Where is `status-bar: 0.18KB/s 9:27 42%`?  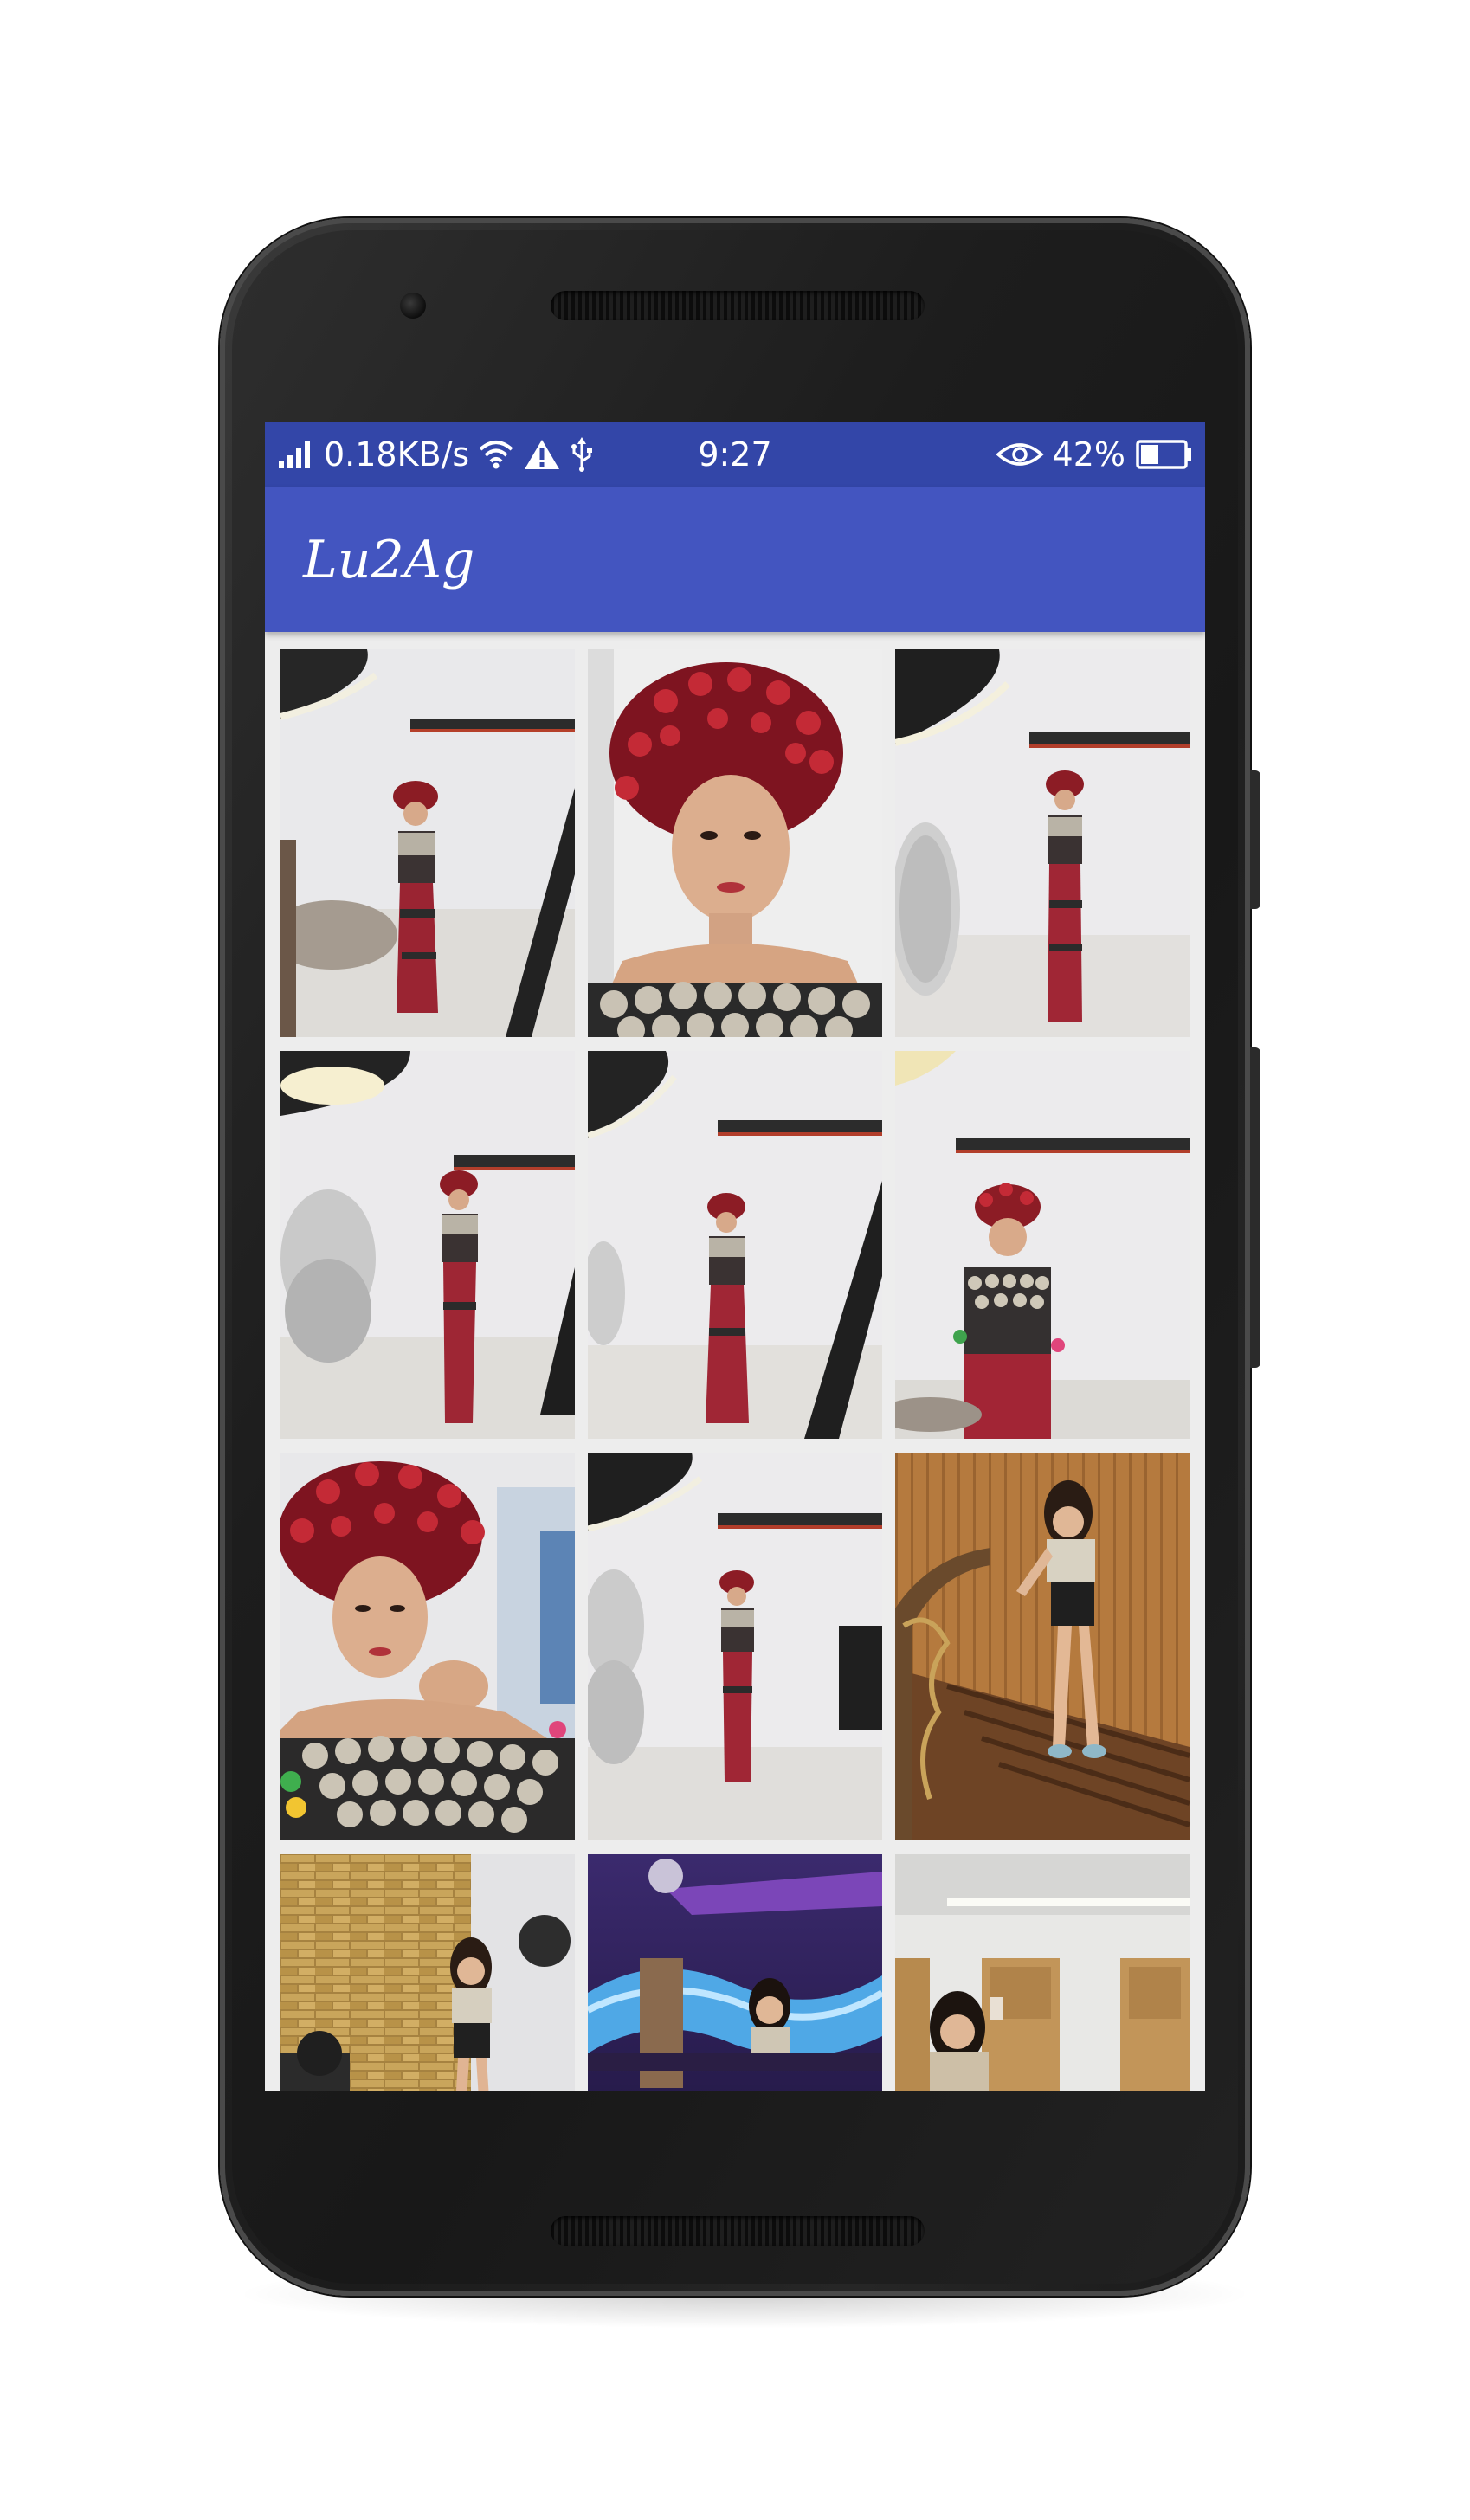 status-bar: 0.18KB/s 9:27 42% is located at coordinates (735, 454).